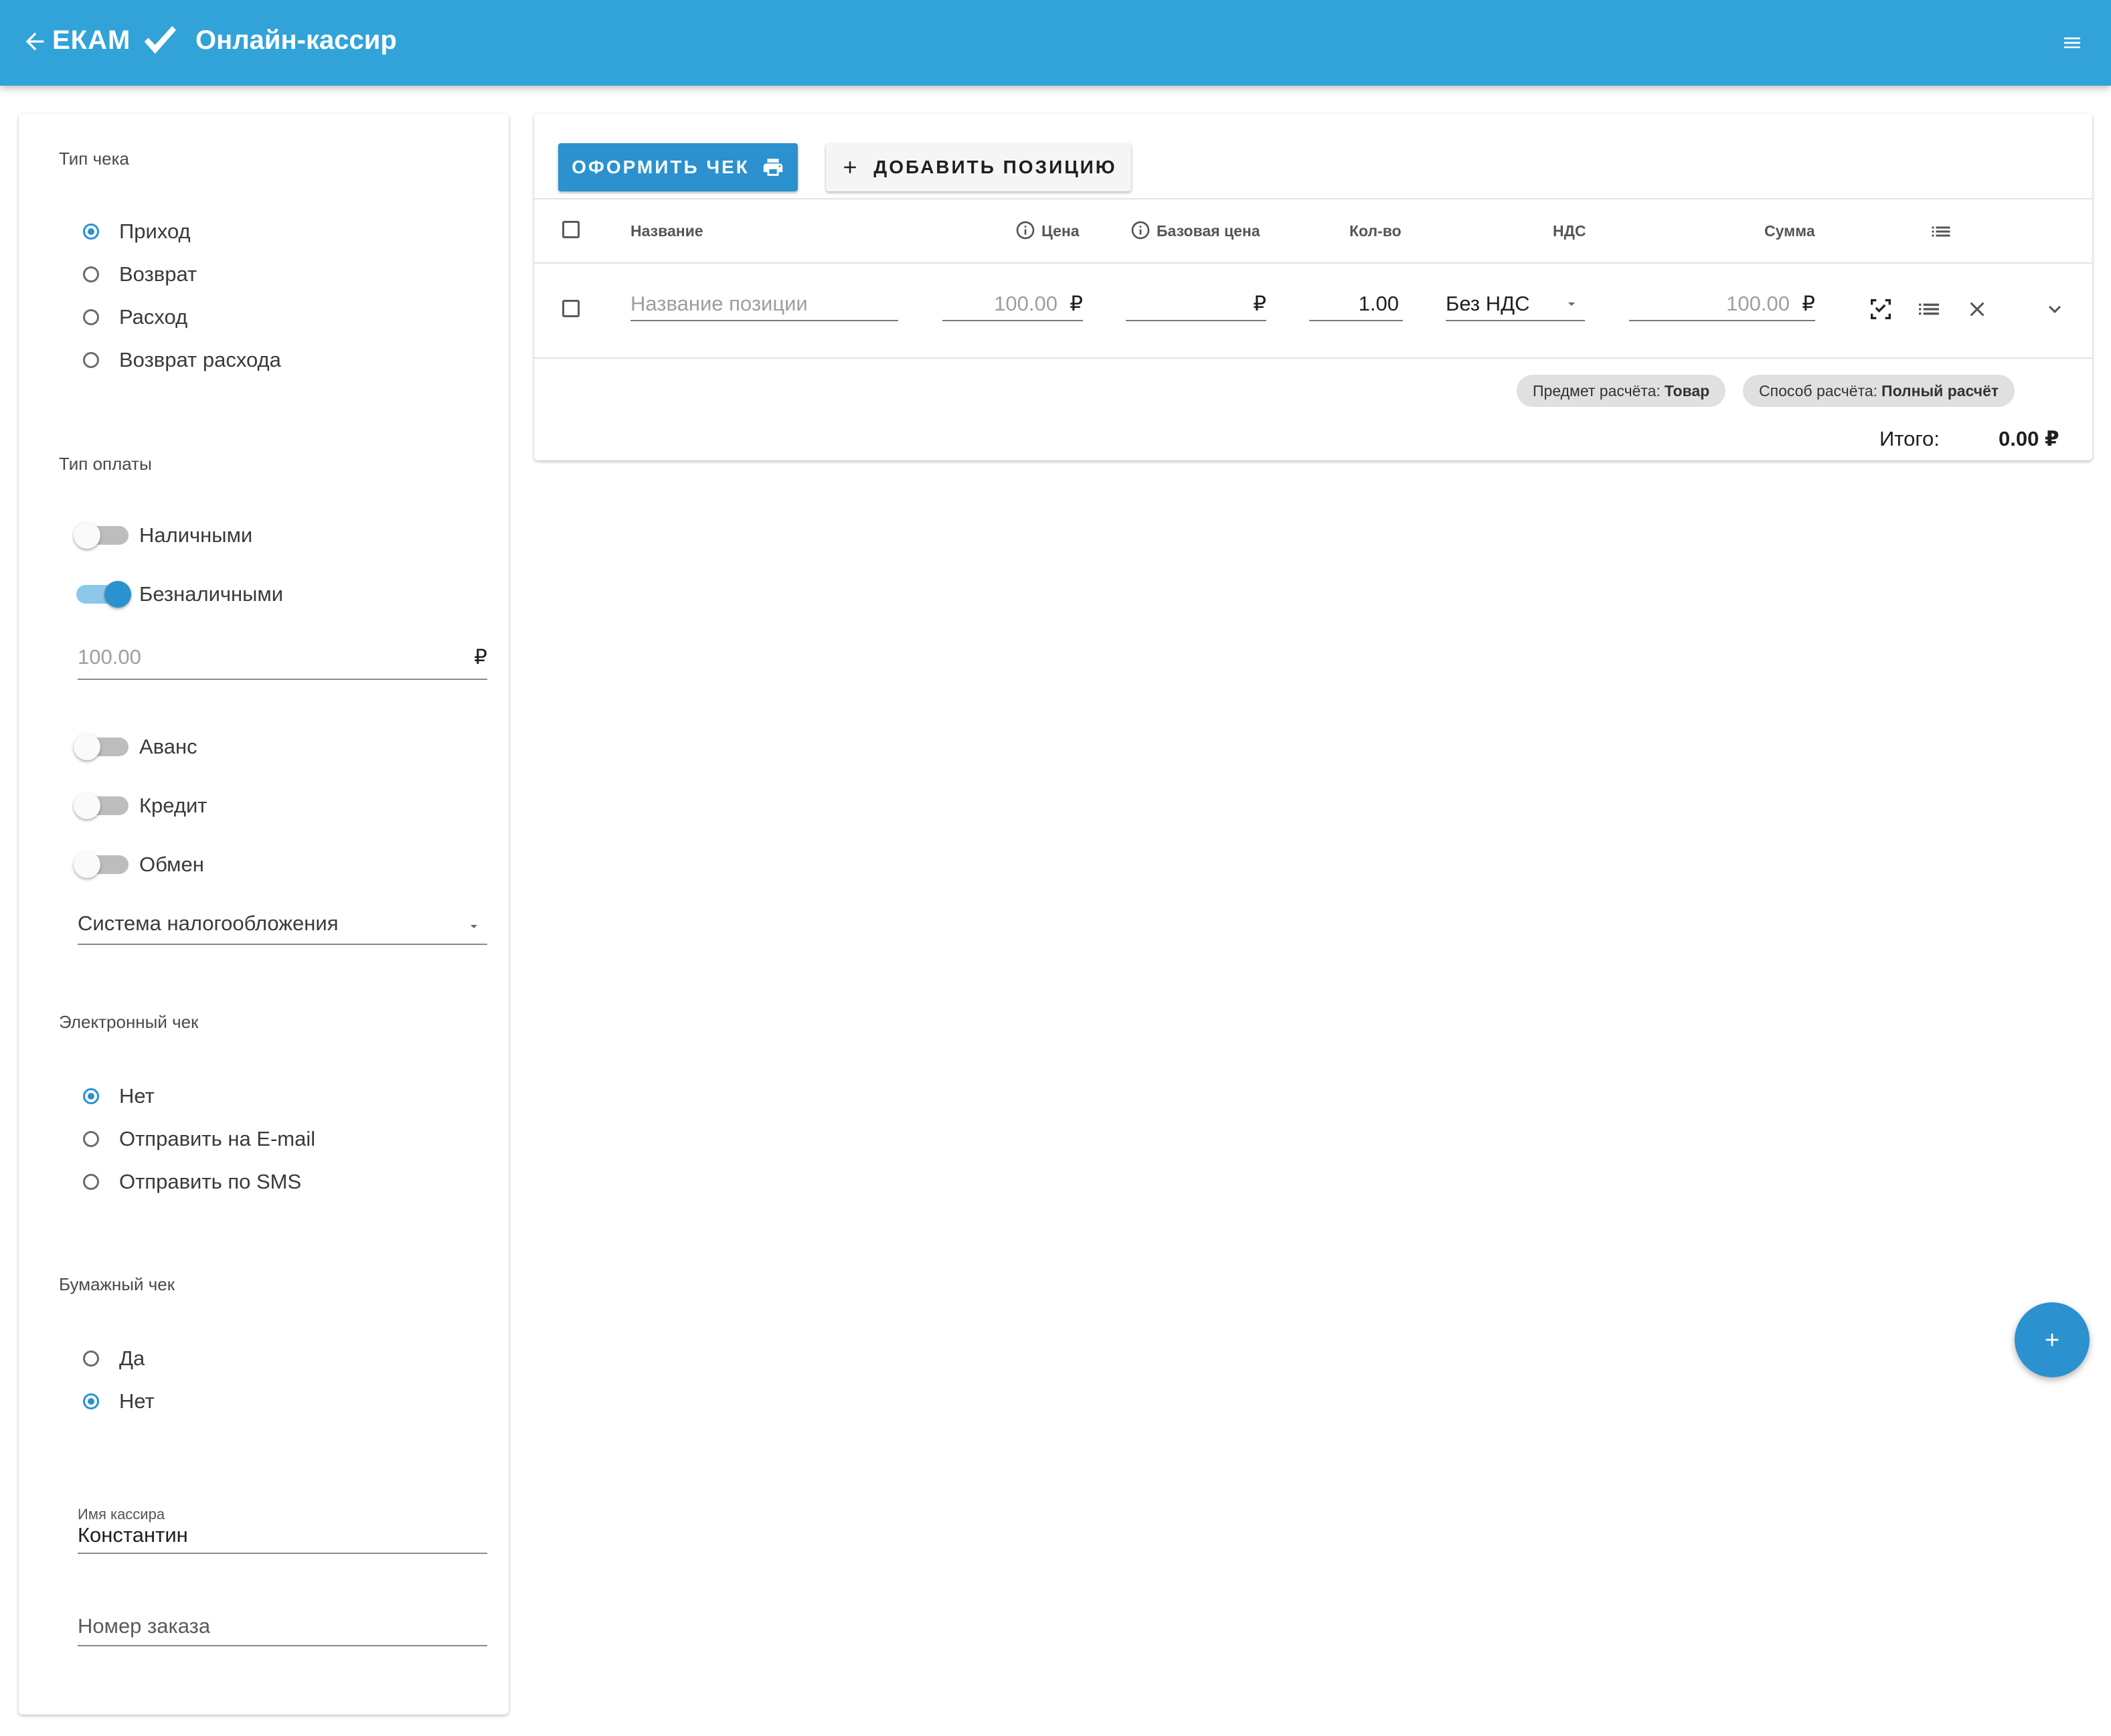 Image resolution: width=2111 pixels, height=1736 pixels. I want to click on radio-paper-no: Нет, so click(119, 1401).